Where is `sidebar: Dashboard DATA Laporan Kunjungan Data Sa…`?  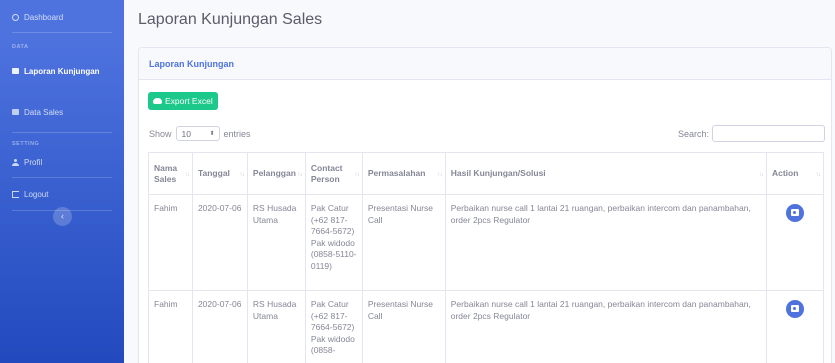
sidebar: Dashboard DATA Laporan Kunjungan Data Sa… is located at coordinates (62, 181).